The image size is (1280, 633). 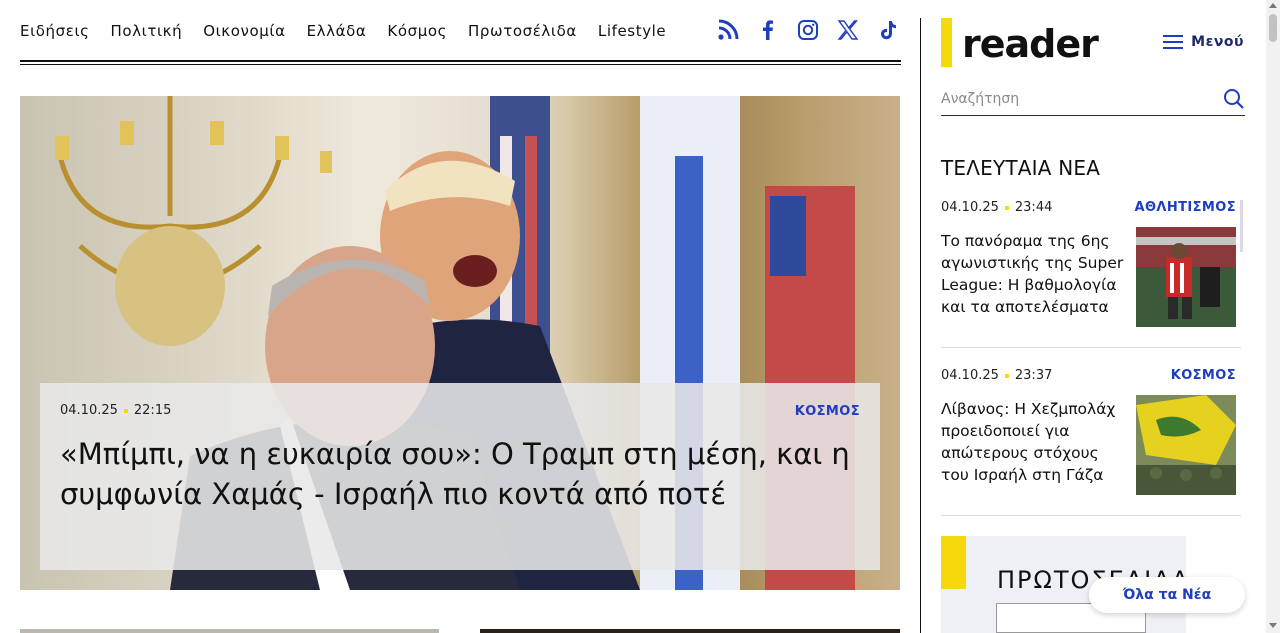 I want to click on menu-button: Μενού, so click(x=1203, y=42).